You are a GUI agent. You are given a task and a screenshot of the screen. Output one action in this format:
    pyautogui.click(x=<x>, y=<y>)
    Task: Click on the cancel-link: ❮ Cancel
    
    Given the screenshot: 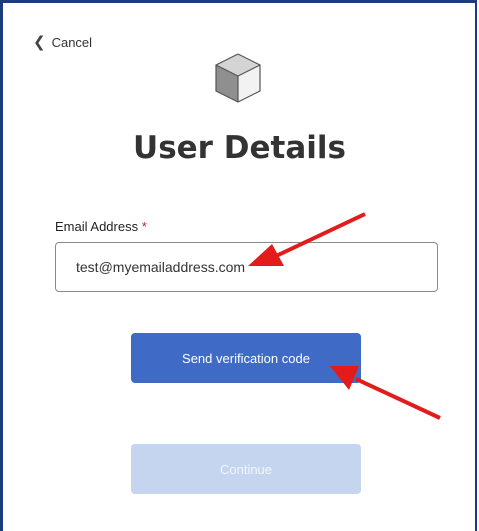 What is the action you would take?
    pyautogui.click(x=62, y=42)
    